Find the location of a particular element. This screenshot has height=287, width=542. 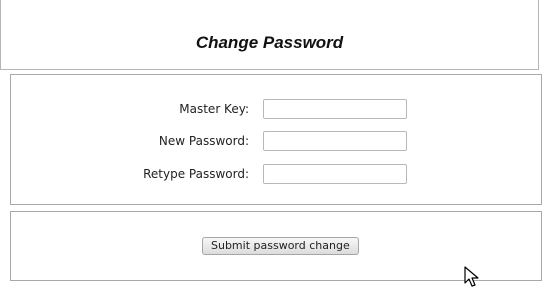

master-key-input is located at coordinates (335, 109).